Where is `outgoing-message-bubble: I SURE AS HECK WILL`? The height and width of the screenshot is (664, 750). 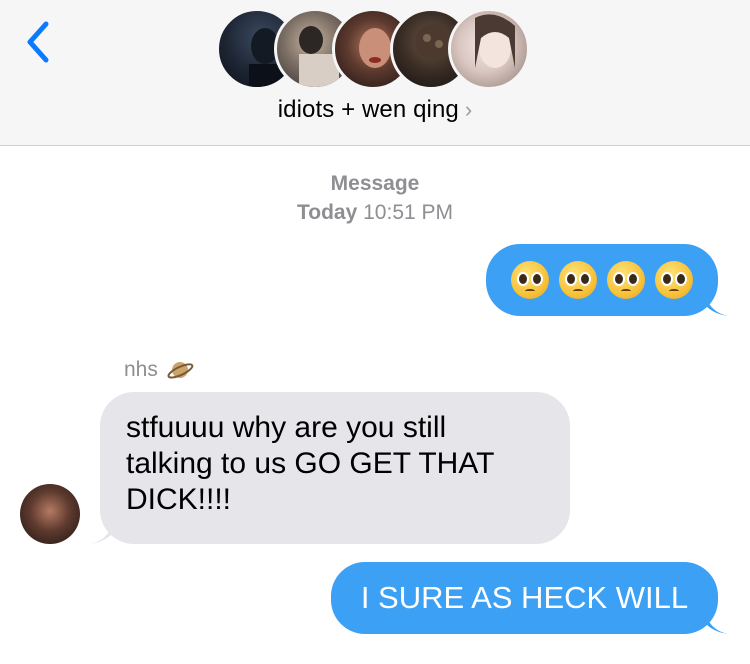 outgoing-message-bubble: I SURE AS HECK WILL is located at coordinates (524, 598).